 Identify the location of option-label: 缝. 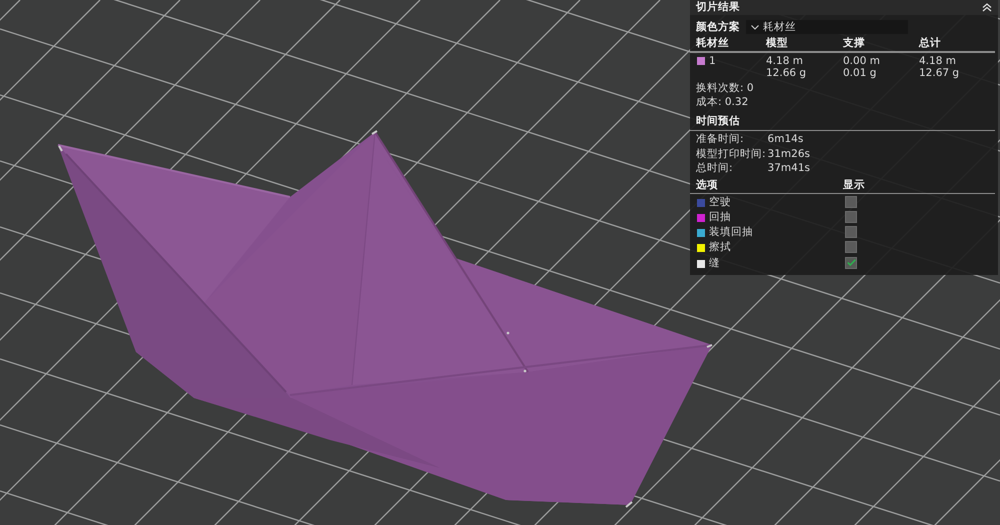
(714, 263).